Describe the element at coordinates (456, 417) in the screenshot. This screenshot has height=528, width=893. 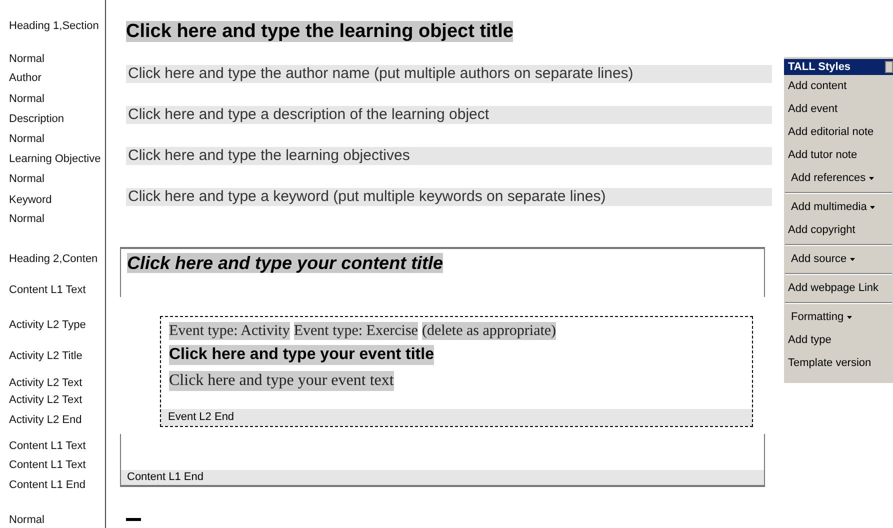
I see `event-end-bar: Event L2 End` at that location.